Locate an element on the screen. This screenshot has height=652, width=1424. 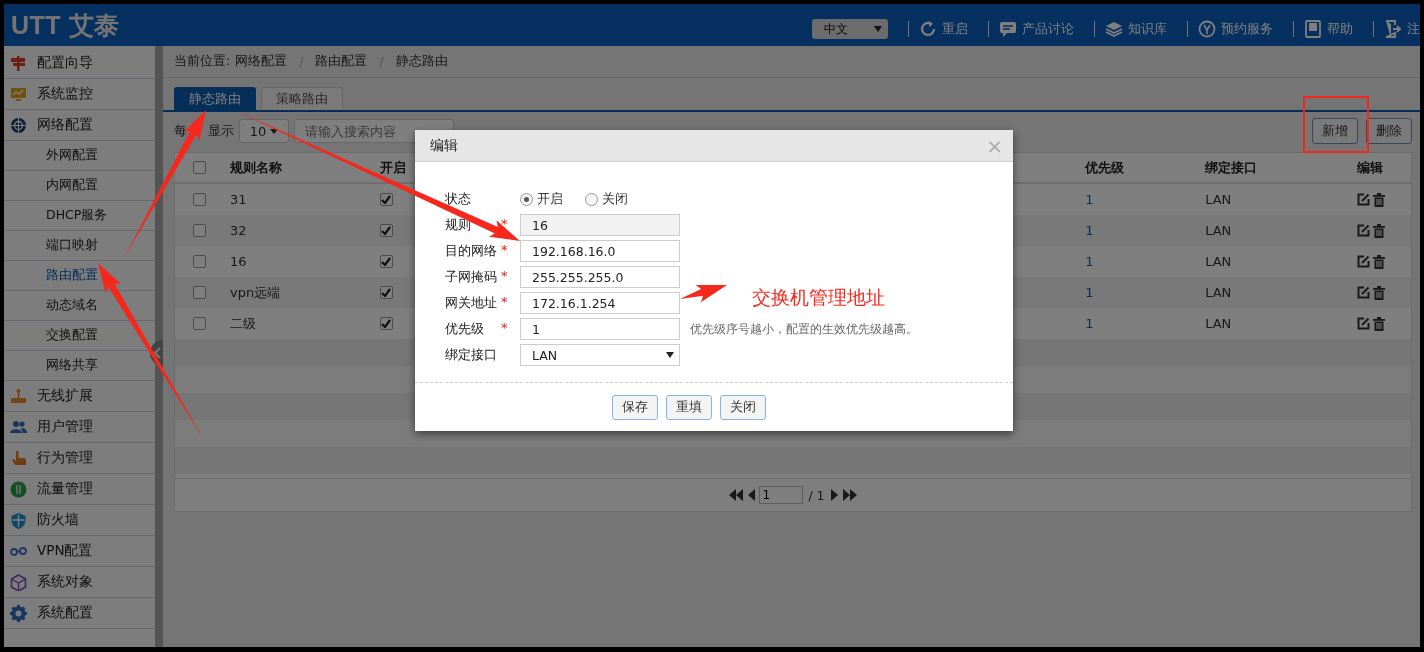
field-label: 优先级 is located at coordinates (465, 329).